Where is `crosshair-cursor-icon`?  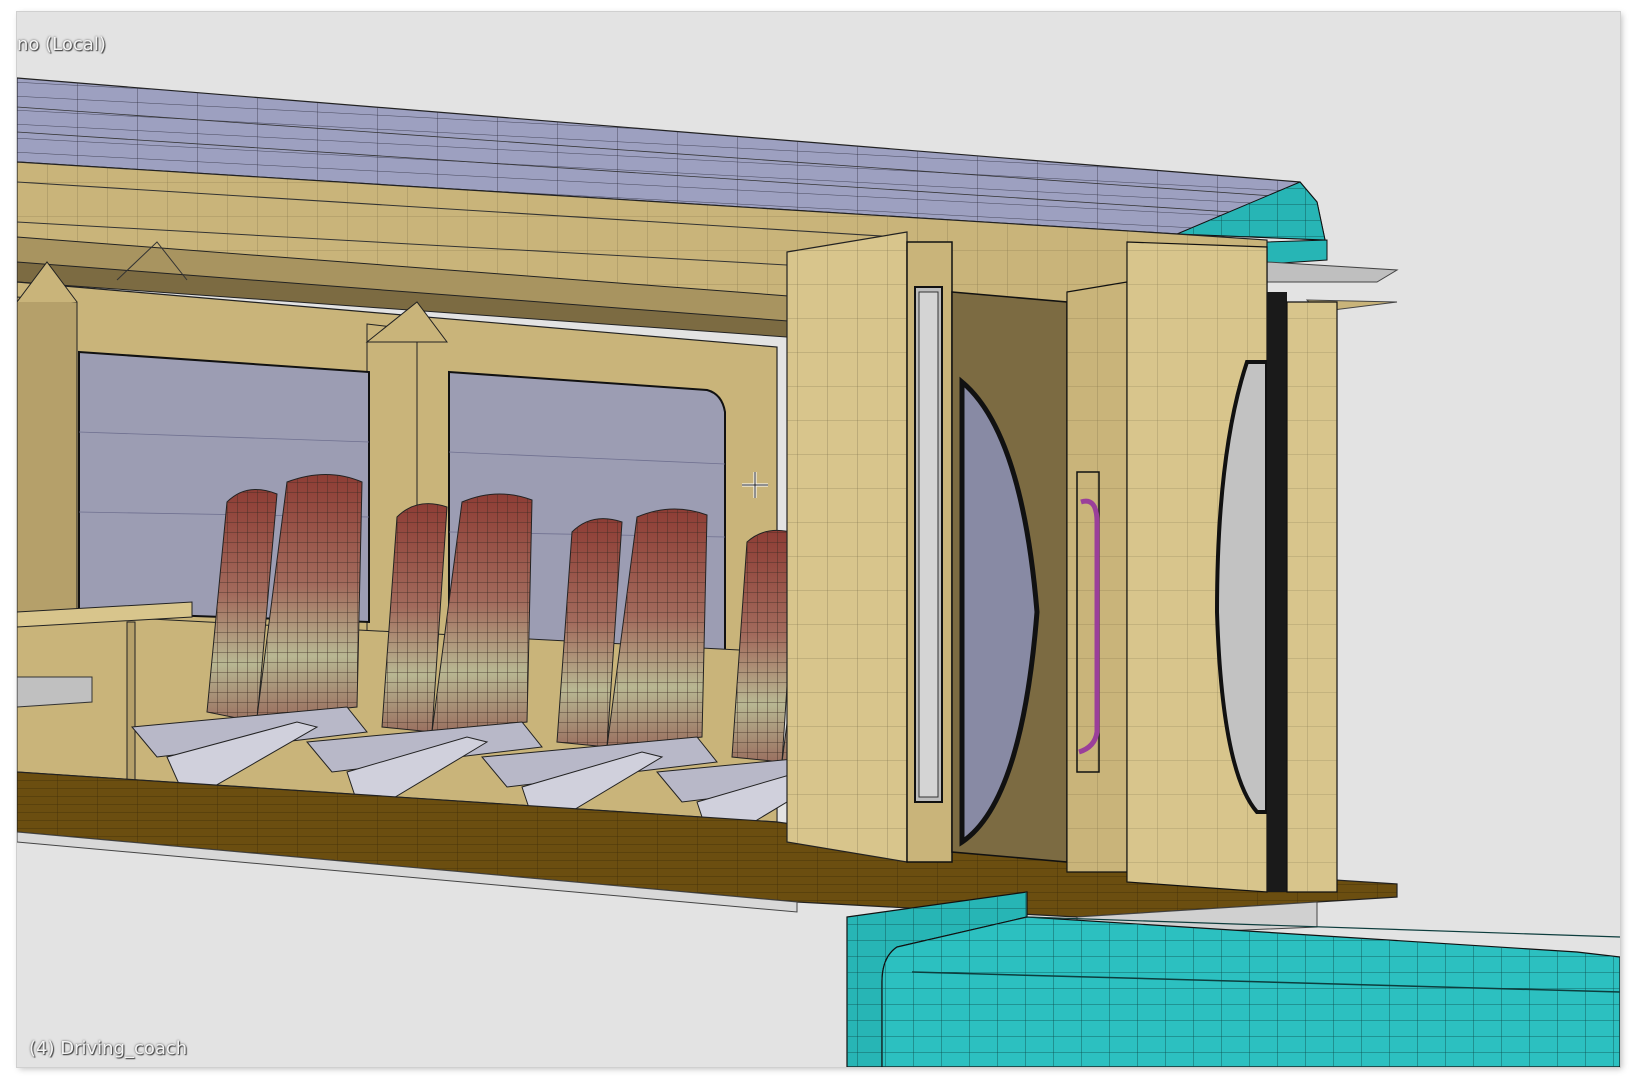 crosshair-cursor-icon is located at coordinates (755, 485).